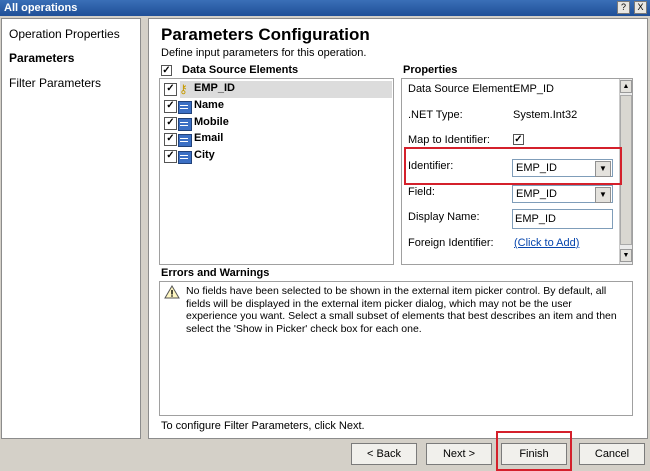 The image size is (650, 471). I want to click on next-button: Next >, so click(459, 454).